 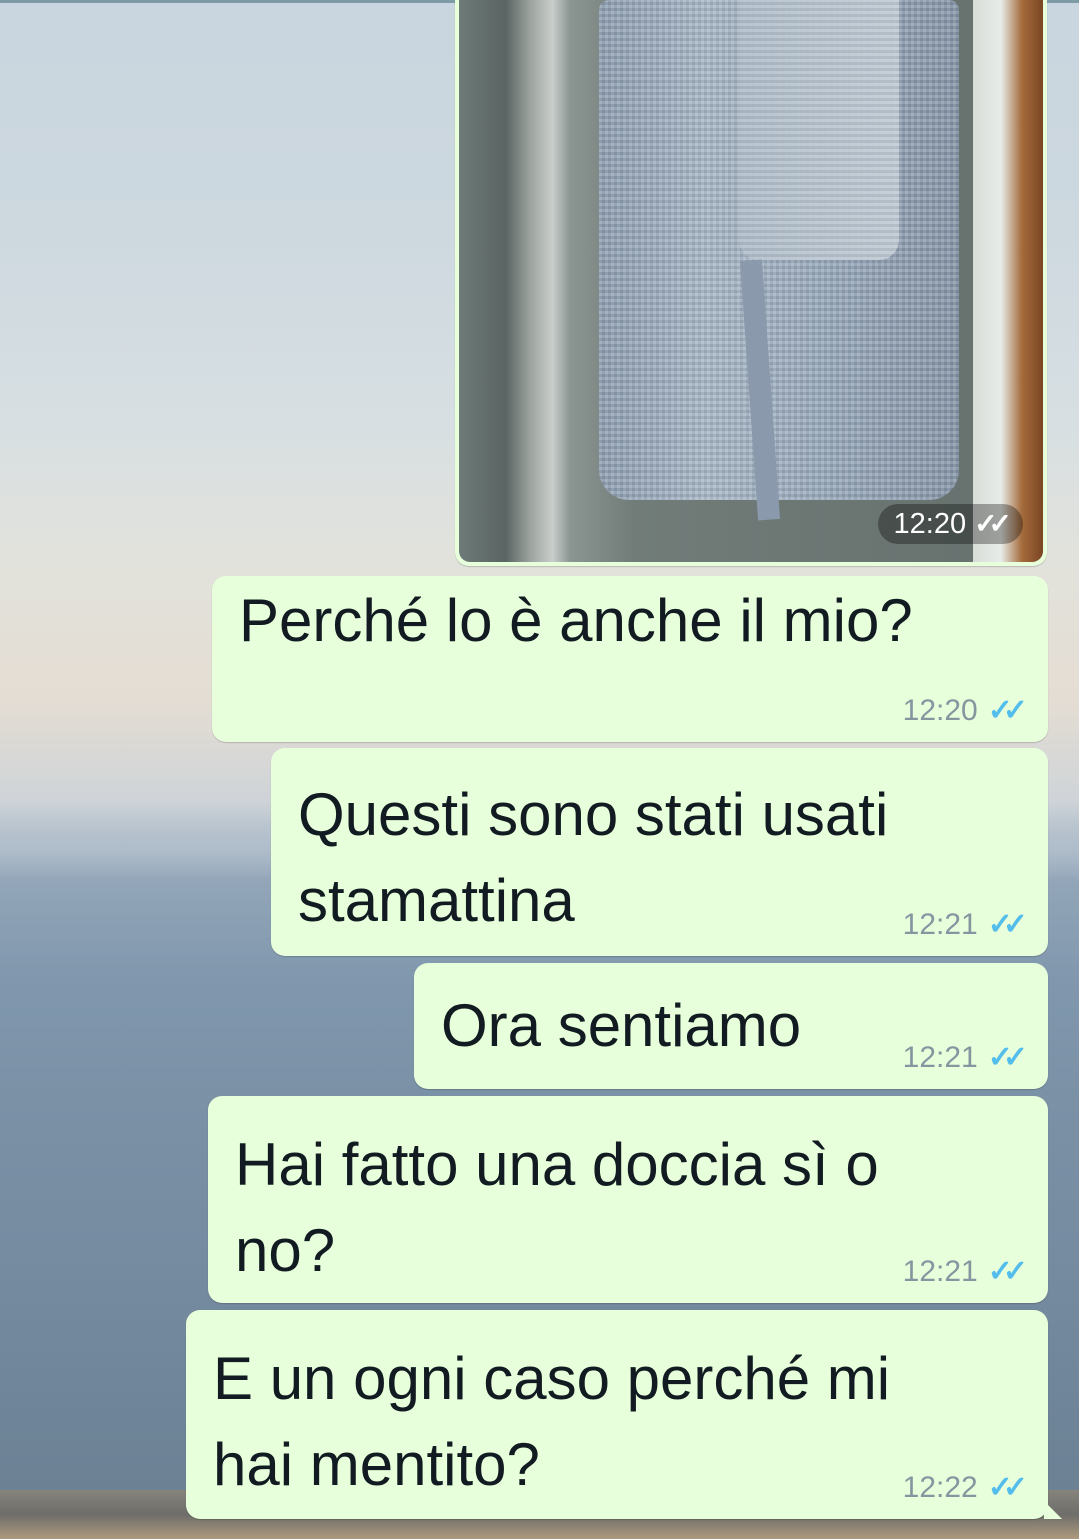 What do you see at coordinates (630, 659) in the screenshot?
I see `message-bubble: Perché lo è anche il mio? 12:20 ✓✓` at bounding box center [630, 659].